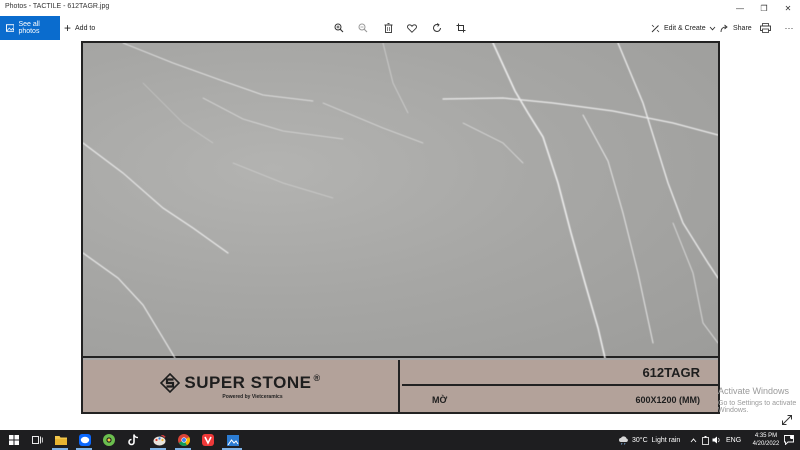 This screenshot has height=450, width=800. I want to click on powered-by-text: Powered by Vietceramics, so click(252, 396).